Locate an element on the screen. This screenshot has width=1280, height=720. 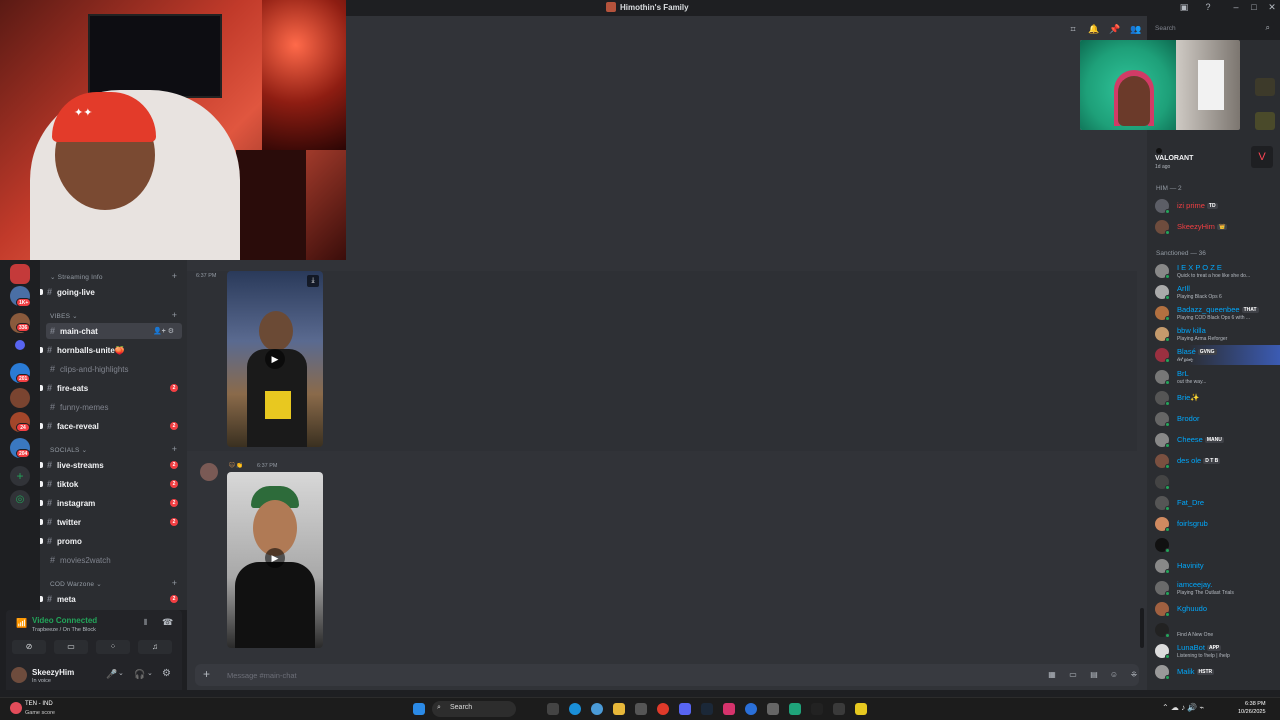
discord-icon is located at coordinates (685, 709).